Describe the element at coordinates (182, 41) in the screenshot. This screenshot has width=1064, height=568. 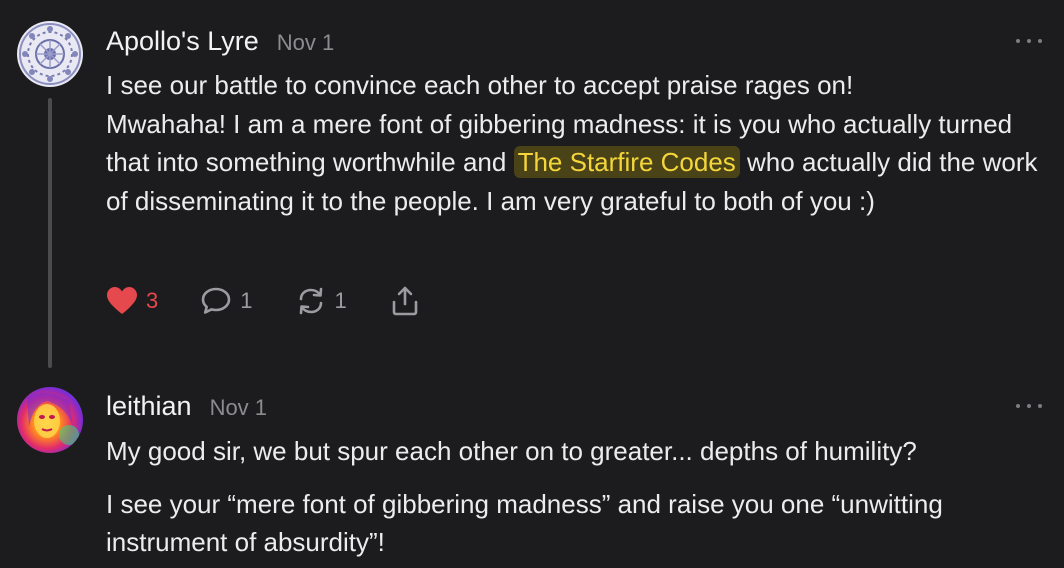
I see `author-name: Apollo's Lyre` at that location.